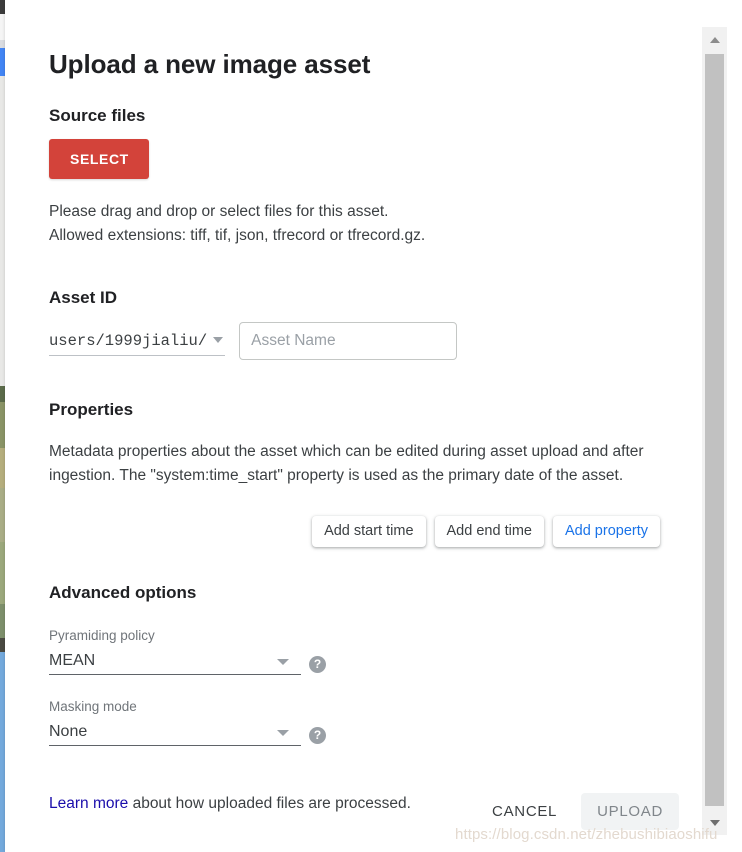 The image size is (742, 852). What do you see at coordinates (175, 732) in the screenshot?
I see `masking-mode-select: None` at bounding box center [175, 732].